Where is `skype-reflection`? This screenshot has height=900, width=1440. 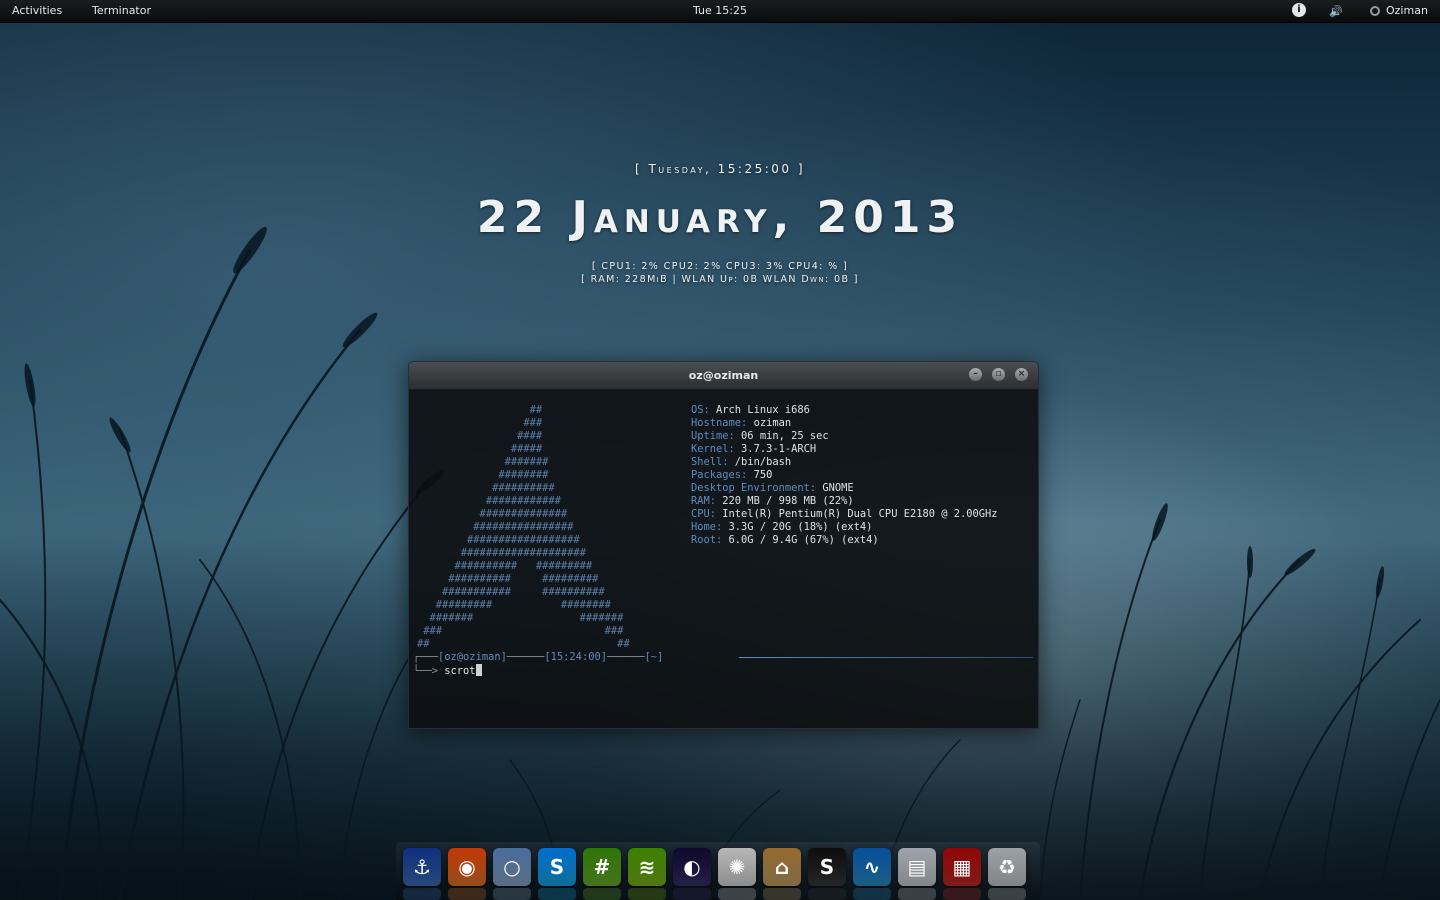 skype-reflection is located at coordinates (557, 894).